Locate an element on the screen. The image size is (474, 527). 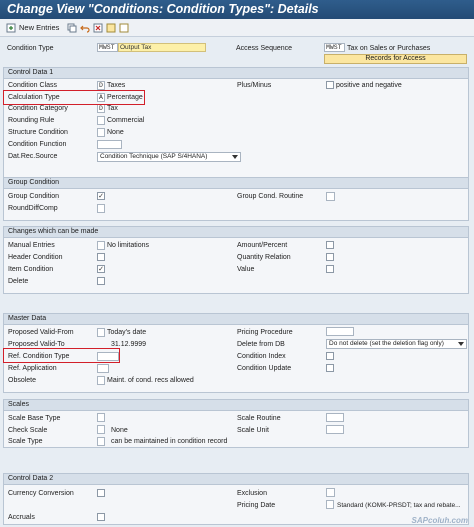
group-cond-routine-field is located at coordinates (330, 196).